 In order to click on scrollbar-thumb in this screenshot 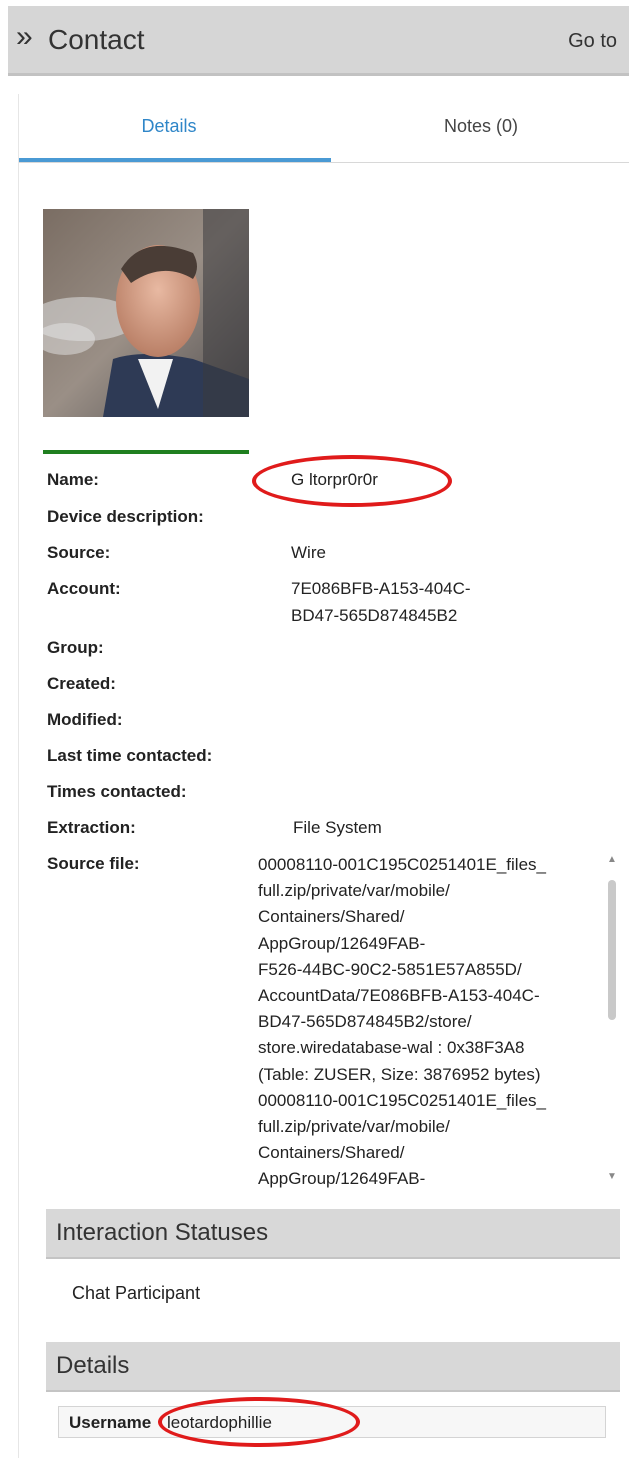, I will do `click(612, 950)`.